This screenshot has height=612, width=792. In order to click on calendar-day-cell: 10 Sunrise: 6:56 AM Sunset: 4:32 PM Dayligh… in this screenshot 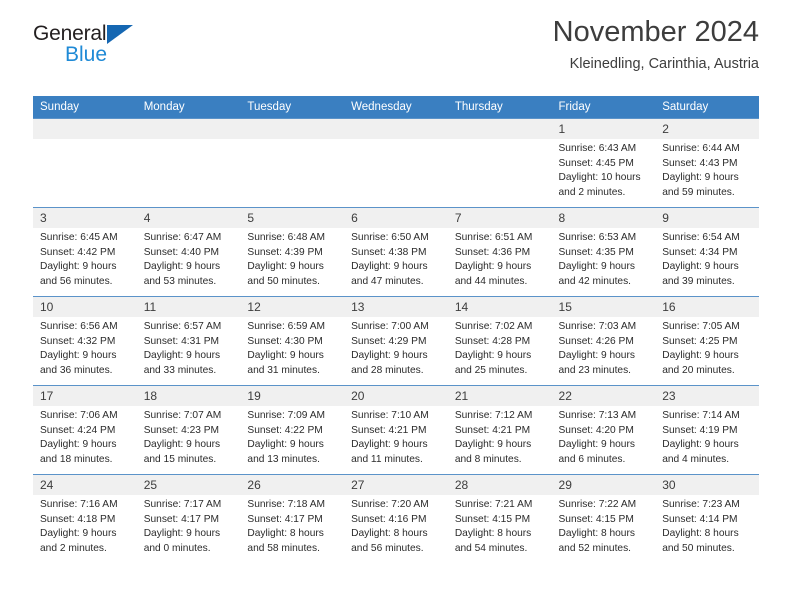, I will do `click(85, 341)`.